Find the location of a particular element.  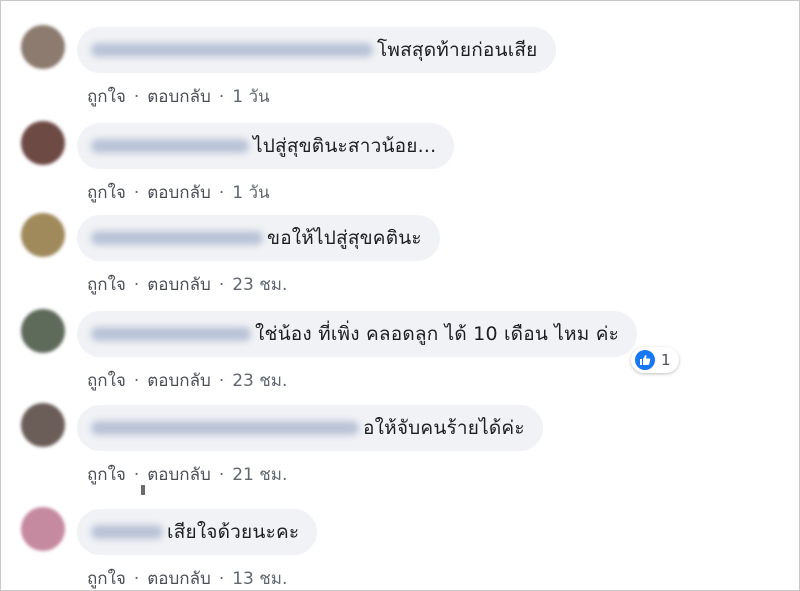

comment-bubble: โพสสุดท้ายก่อนเสีย is located at coordinates (316, 50).